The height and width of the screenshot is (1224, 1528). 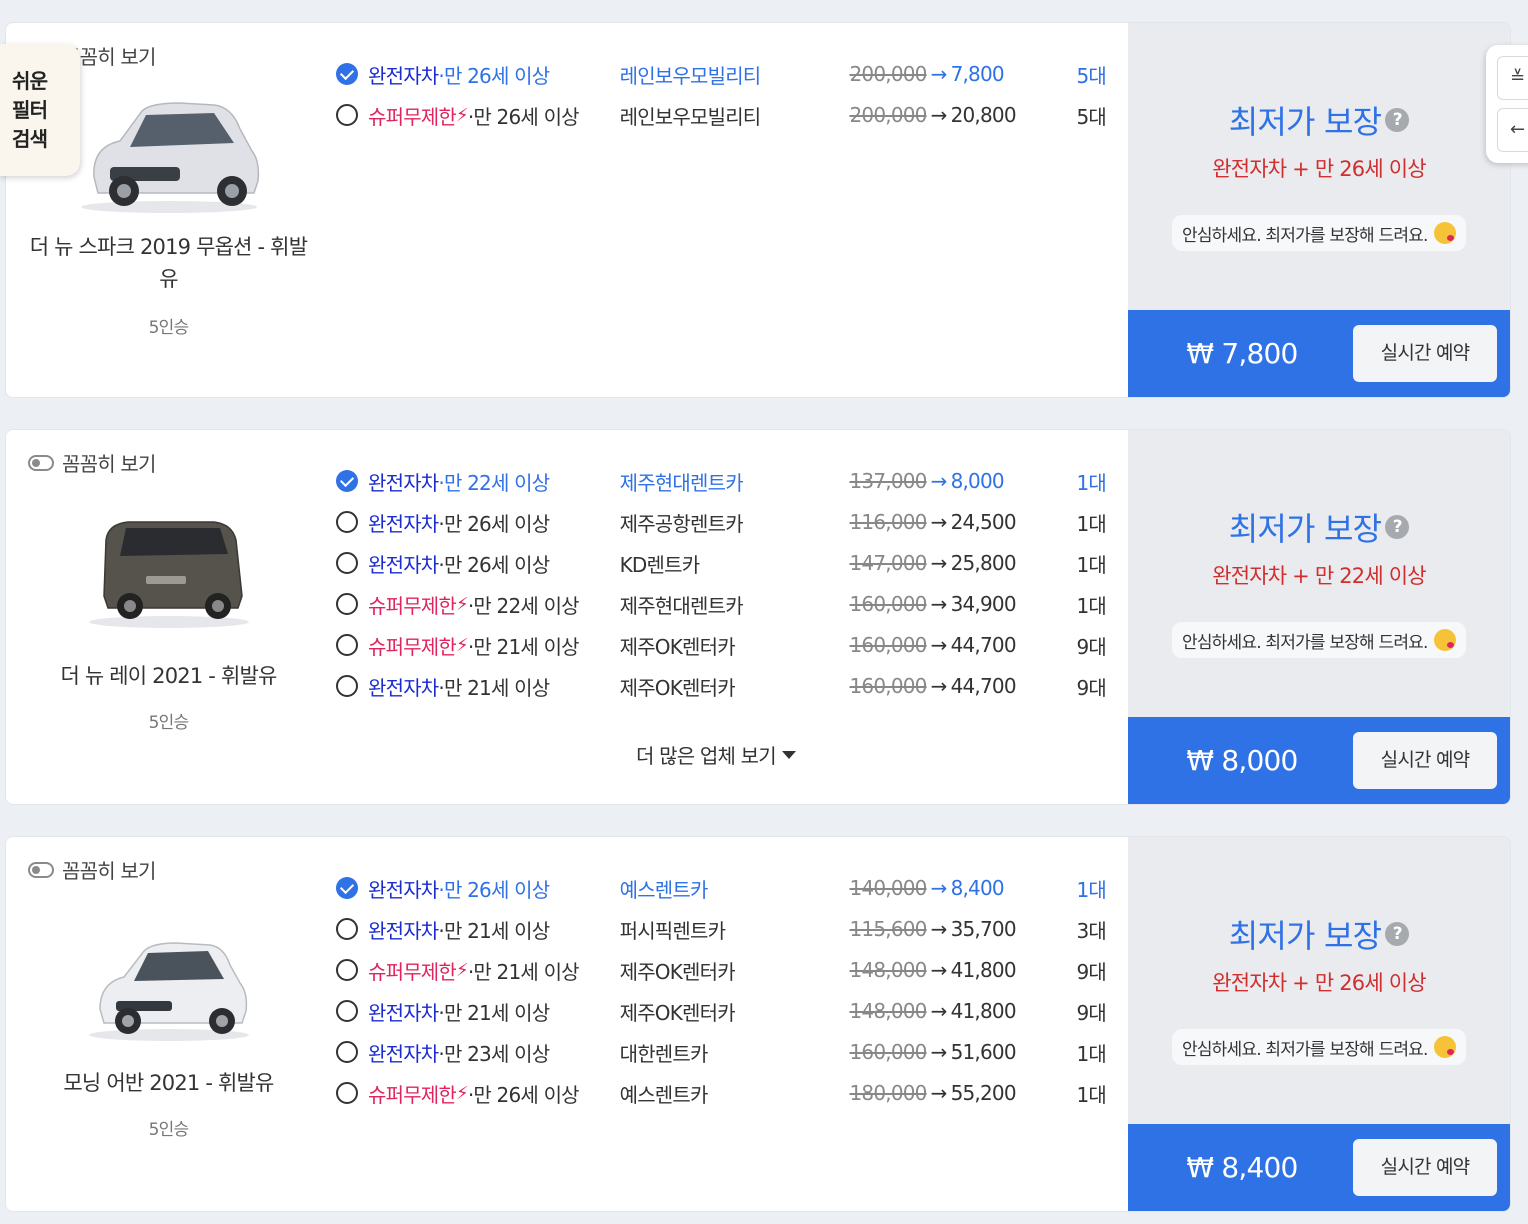 What do you see at coordinates (721, 888) in the screenshot?
I see `offer-row: 완전자차 ·만 26세 이상 예스렌트카 140,000 → 8,400 1대` at bounding box center [721, 888].